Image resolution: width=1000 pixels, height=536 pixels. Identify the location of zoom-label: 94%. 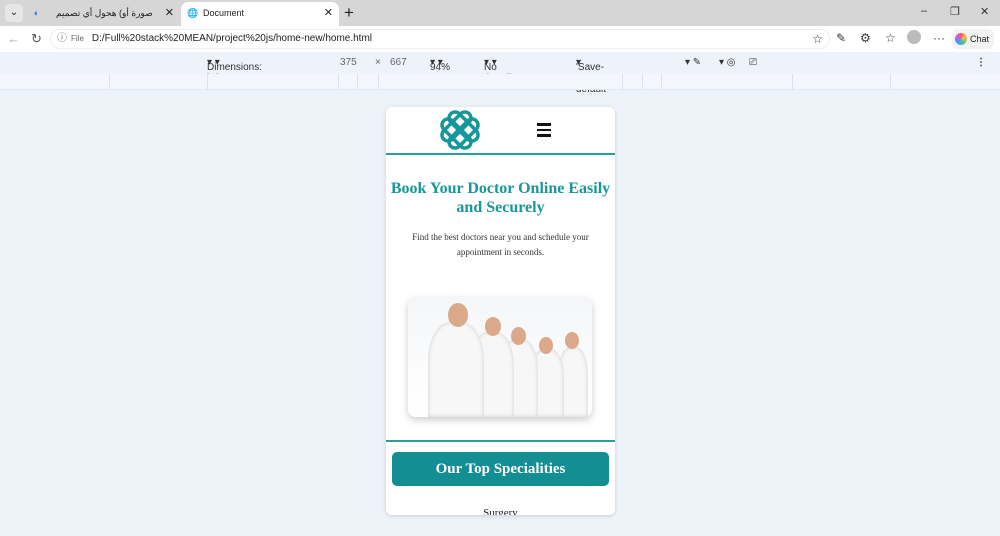
(440, 67).